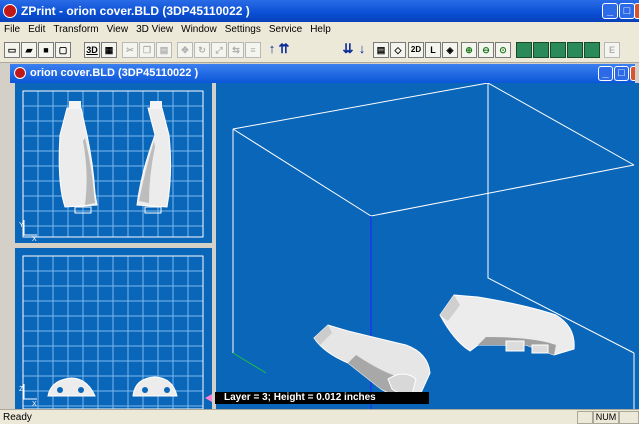 The image size is (639, 424). Describe the element at coordinates (541, 50) in the screenshot. I see `view-back-icon` at that location.